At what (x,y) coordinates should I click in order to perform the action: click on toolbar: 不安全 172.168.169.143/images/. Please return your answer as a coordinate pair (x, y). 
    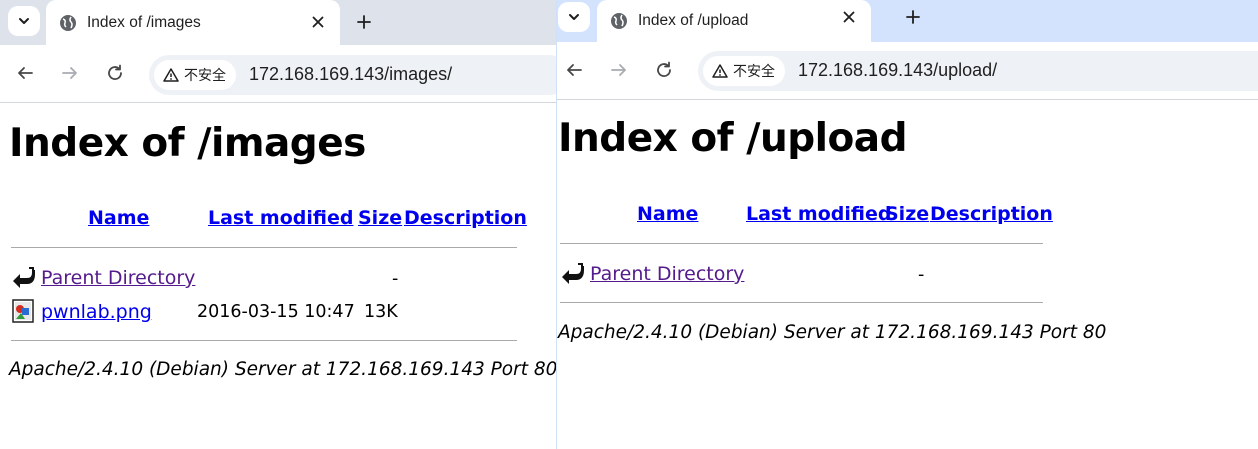
    Looking at the image, I should click on (278, 74).